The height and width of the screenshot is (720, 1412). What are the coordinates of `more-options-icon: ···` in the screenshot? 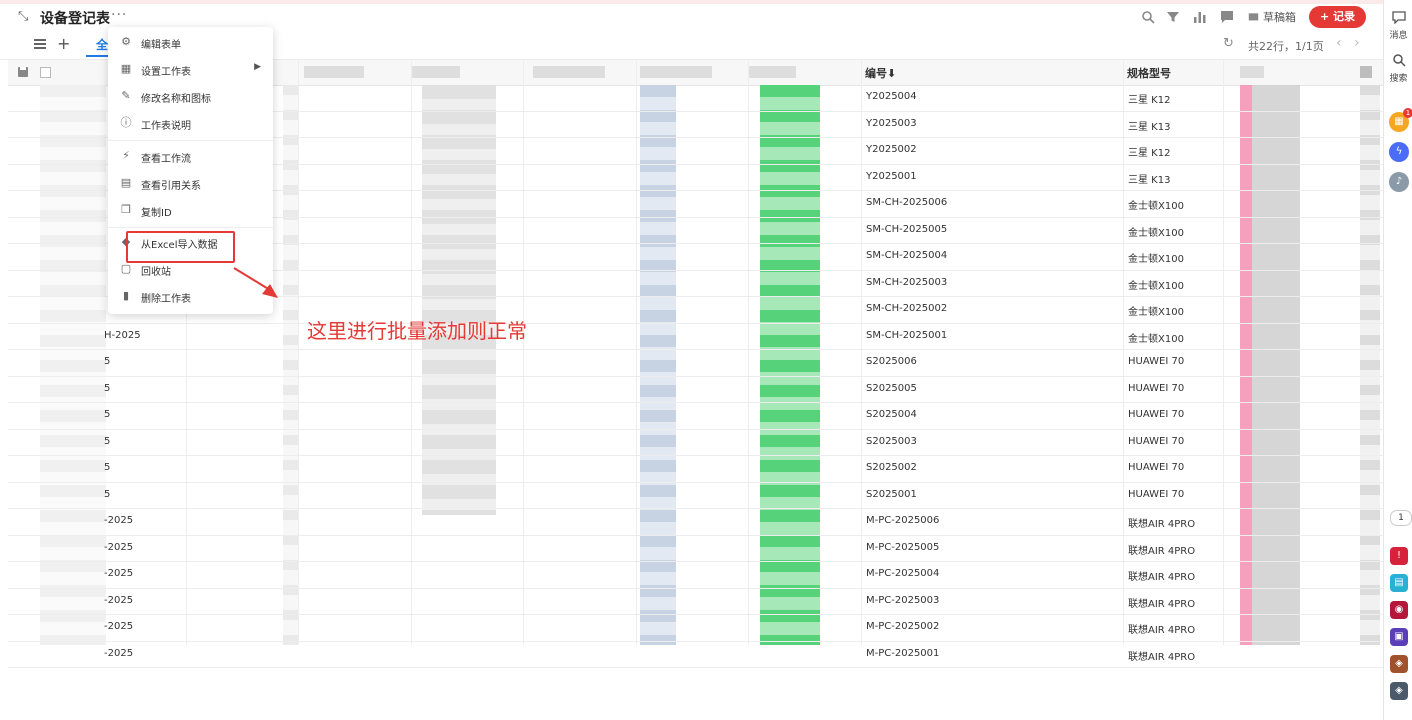 It's located at (119, 15).